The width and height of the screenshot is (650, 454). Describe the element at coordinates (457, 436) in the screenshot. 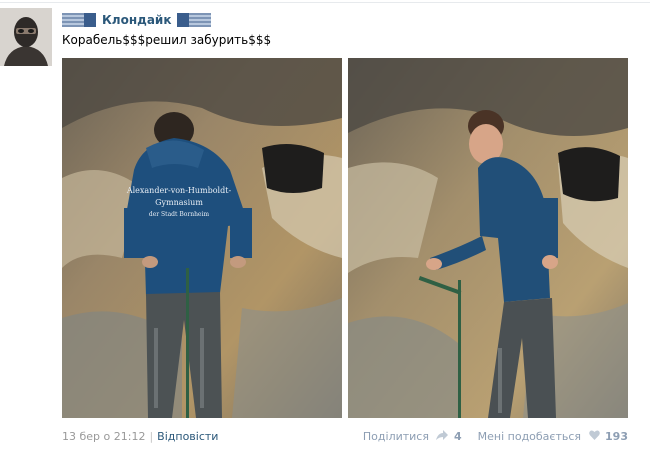

I see `share-count: 4` at that location.